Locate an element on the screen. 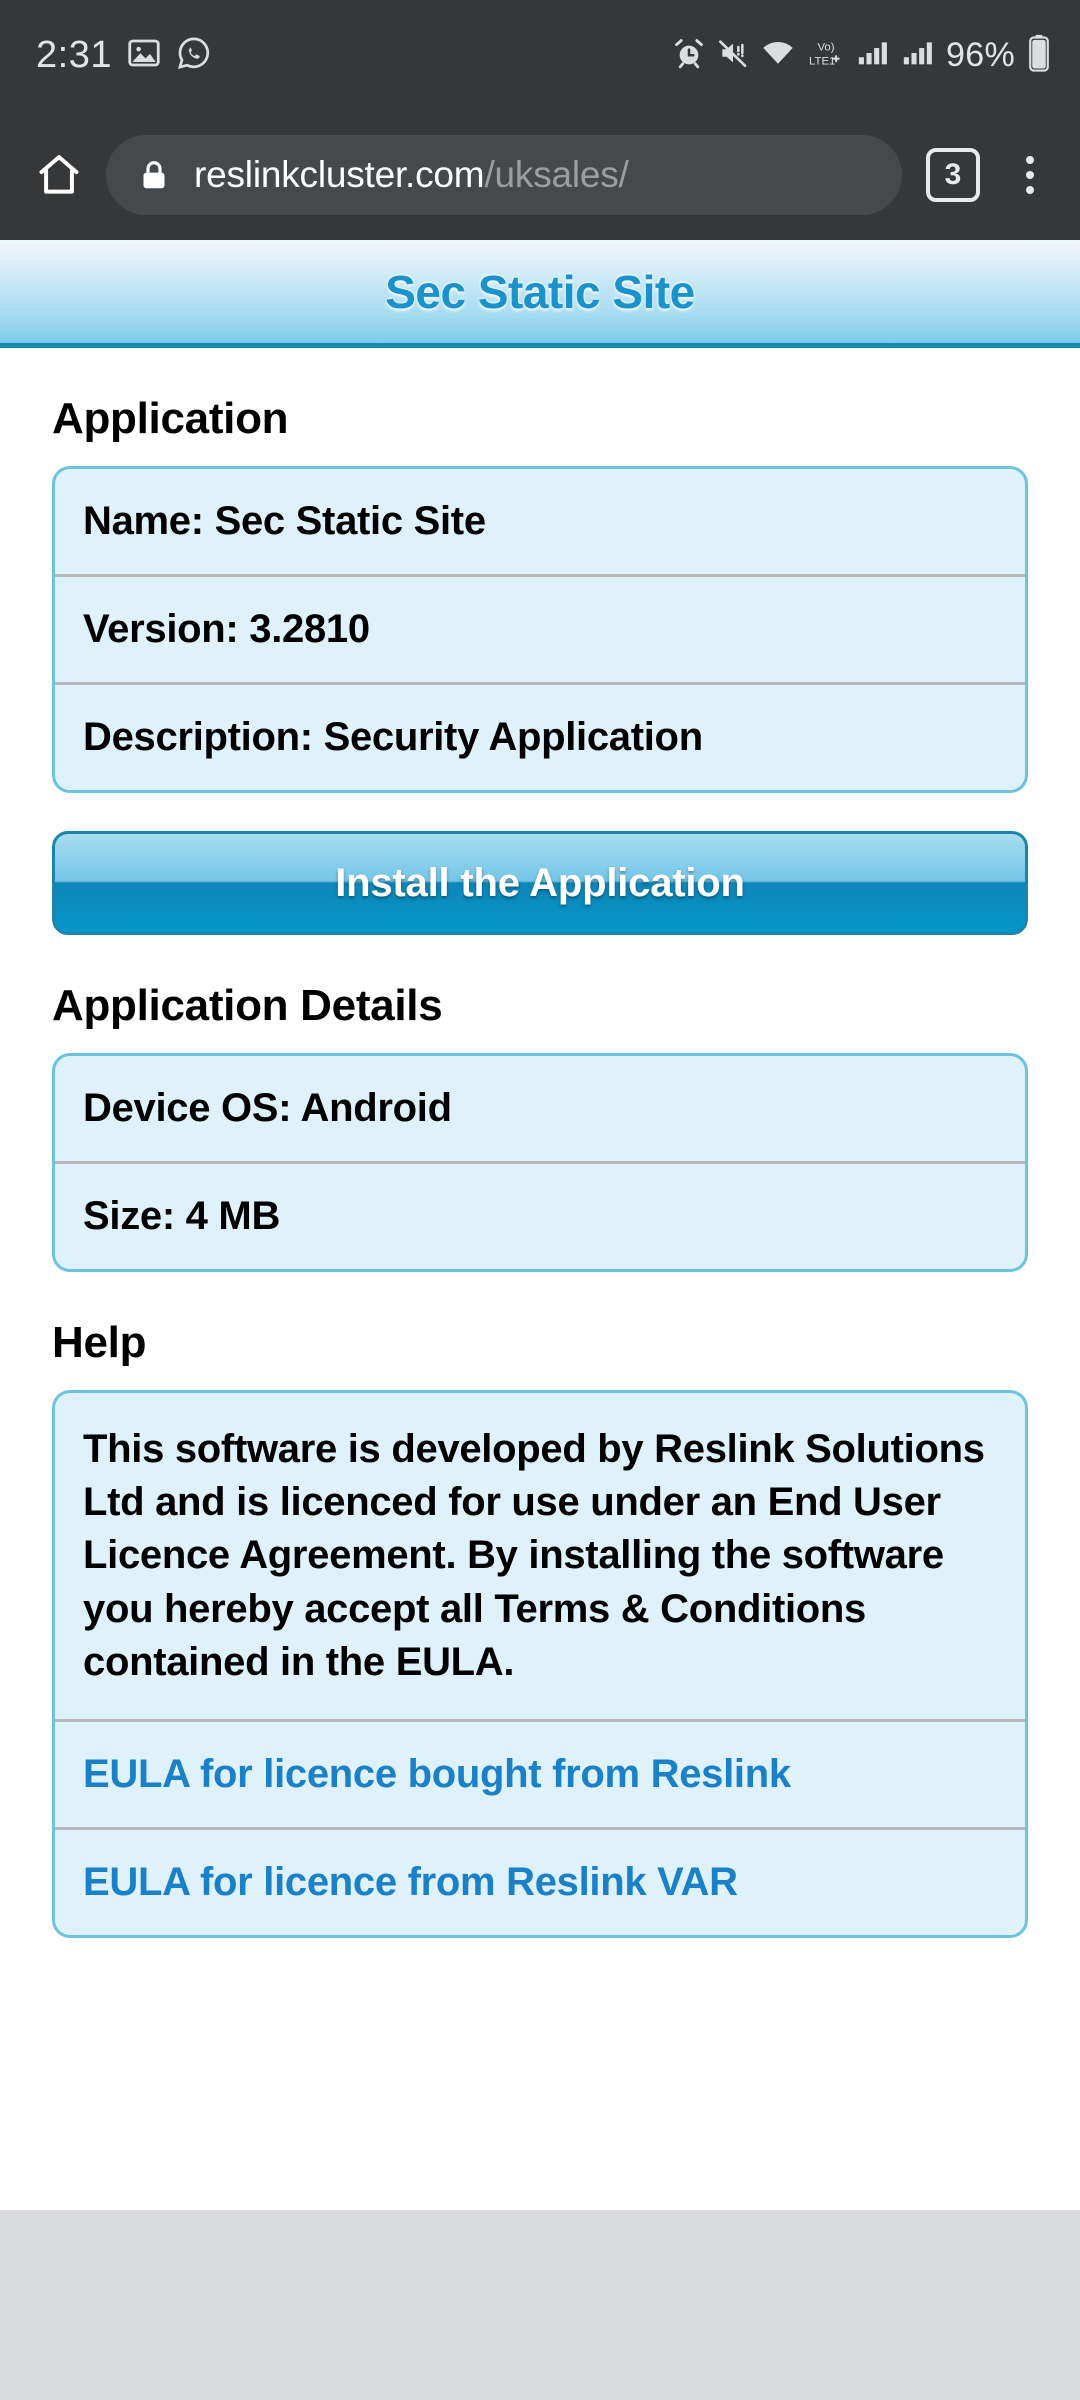  application-heading: Application is located at coordinates (170, 418).